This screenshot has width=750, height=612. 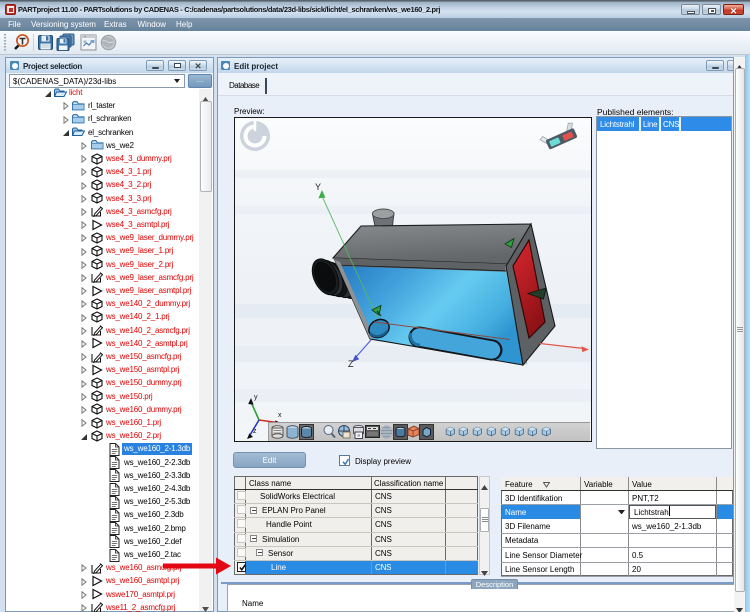 I want to click on svg-text: x, so click(x=280, y=415).